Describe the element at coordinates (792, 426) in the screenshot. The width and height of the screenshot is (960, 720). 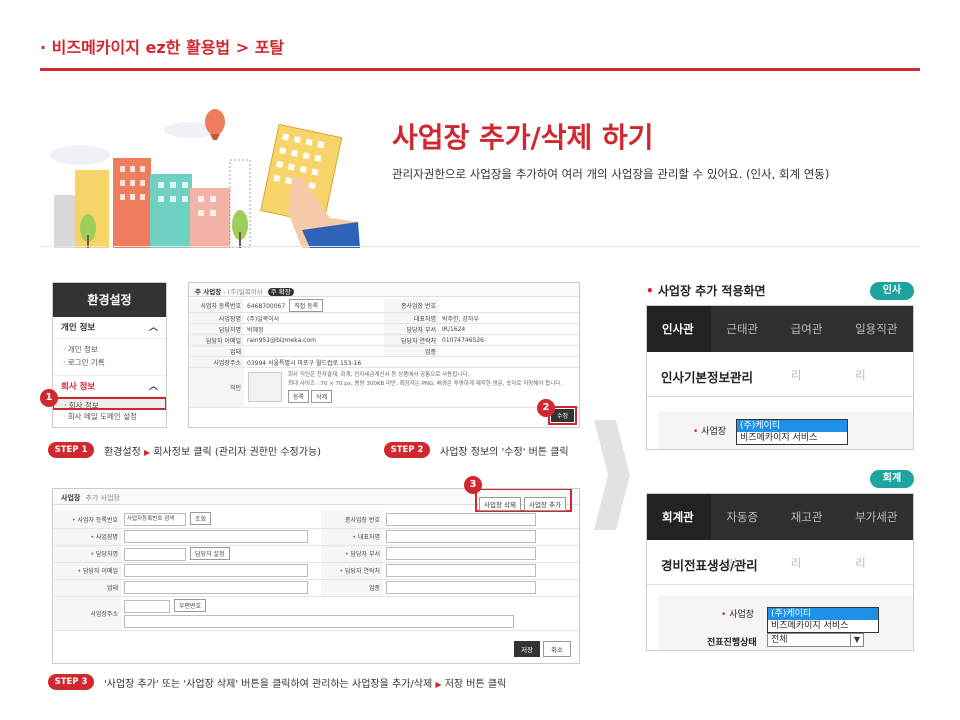
I see `hr-option-kt: (주)케이티` at that location.